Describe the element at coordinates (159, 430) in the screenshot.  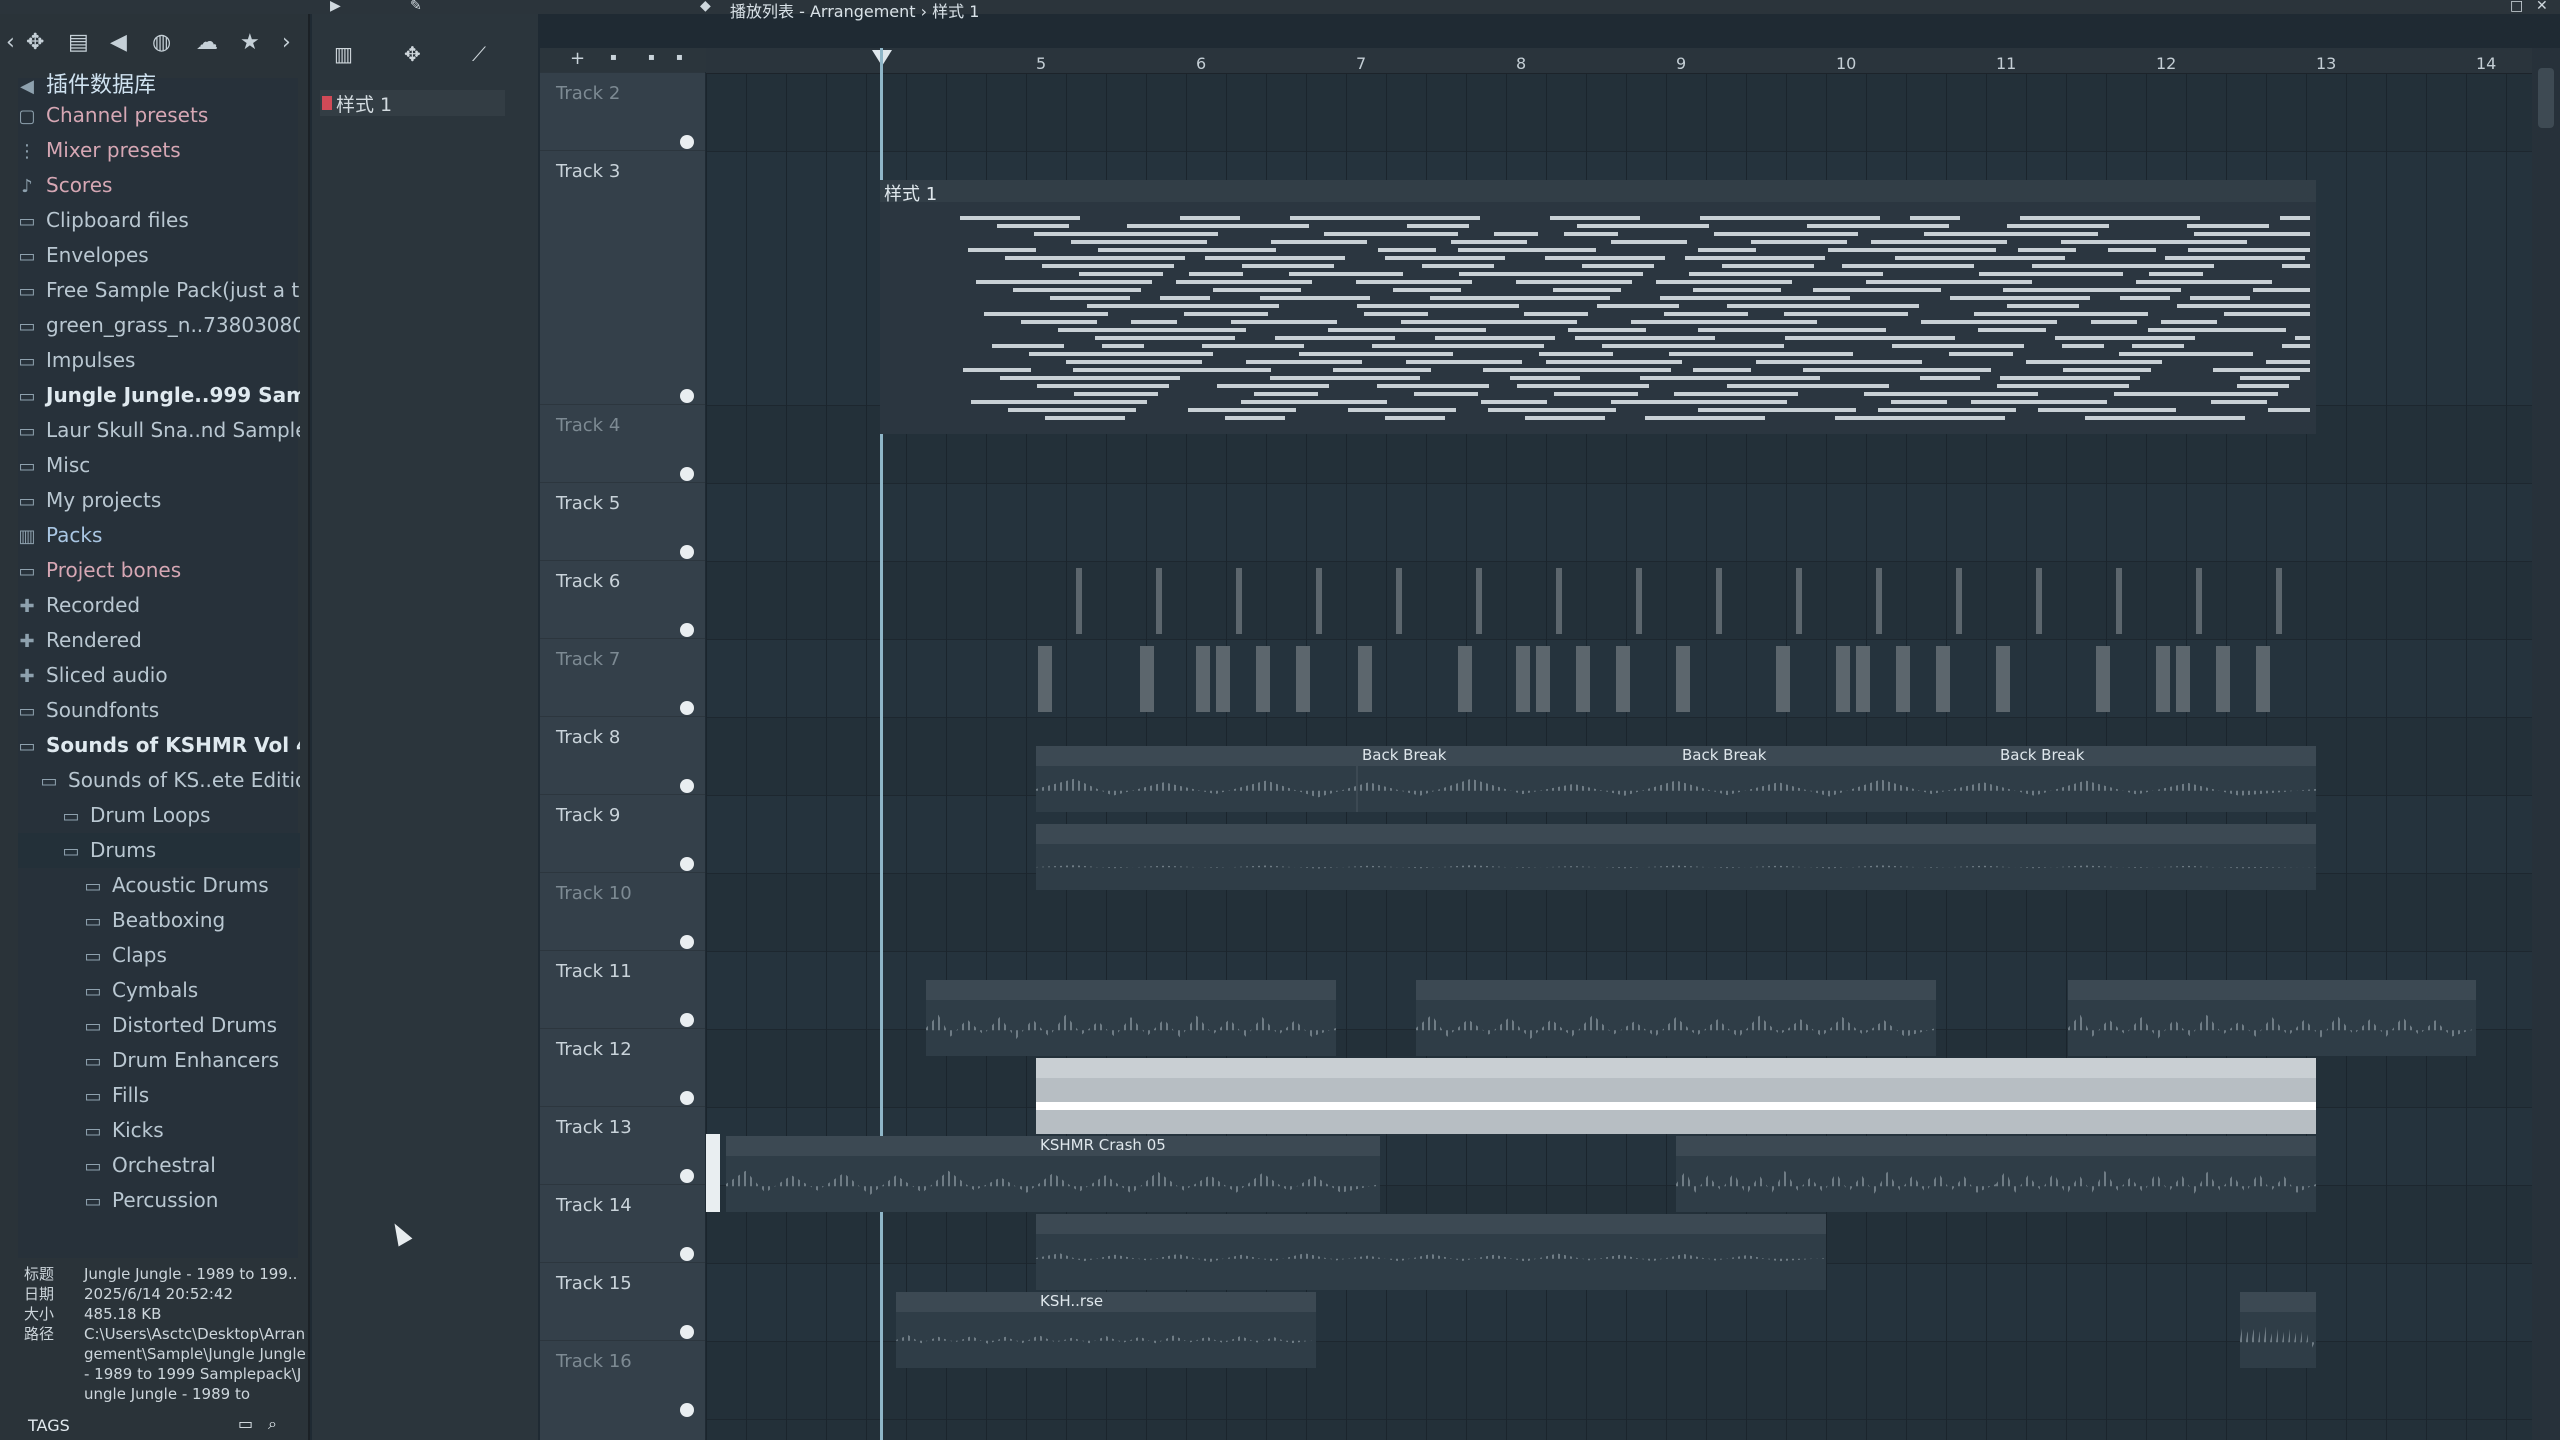
I see `browser-item: ▭ Laur Skull Sna..nd Sample Pack` at that location.